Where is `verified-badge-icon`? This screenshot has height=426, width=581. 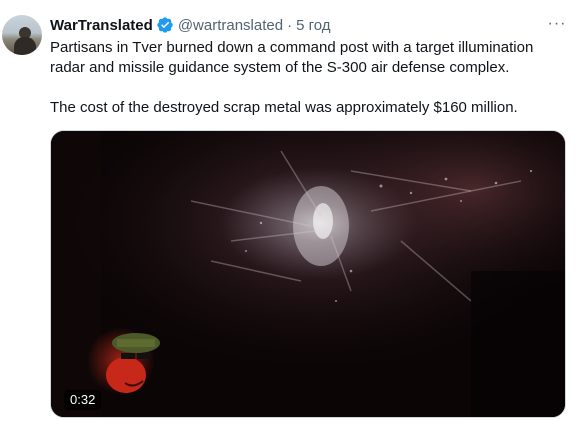 verified-badge-icon is located at coordinates (165, 25).